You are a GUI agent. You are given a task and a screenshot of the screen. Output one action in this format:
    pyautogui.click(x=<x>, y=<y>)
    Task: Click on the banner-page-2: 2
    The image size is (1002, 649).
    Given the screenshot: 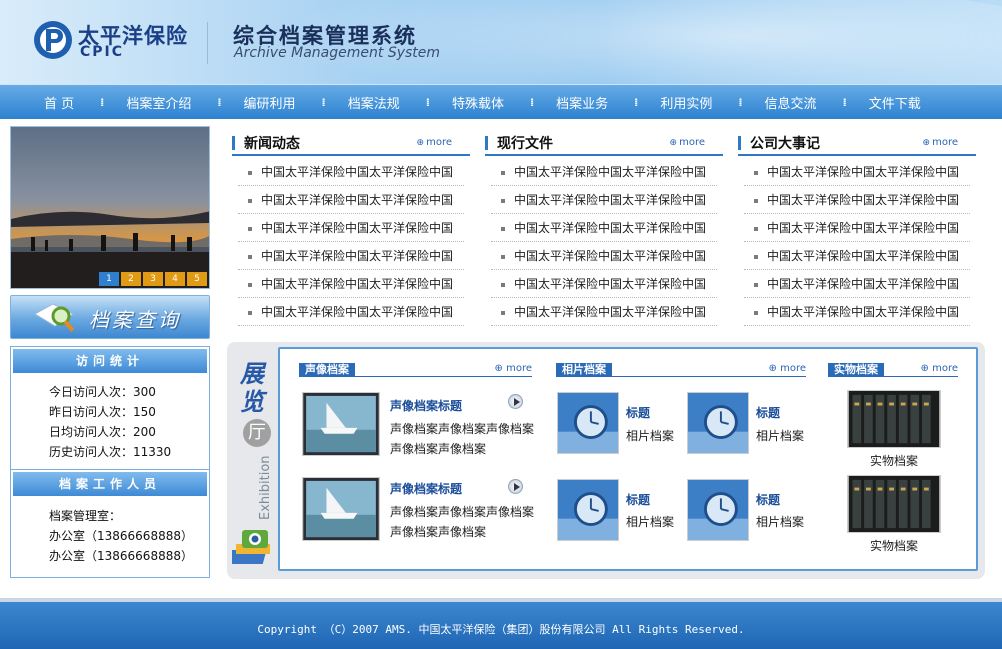 What is the action you would take?
    pyautogui.click(x=131, y=279)
    